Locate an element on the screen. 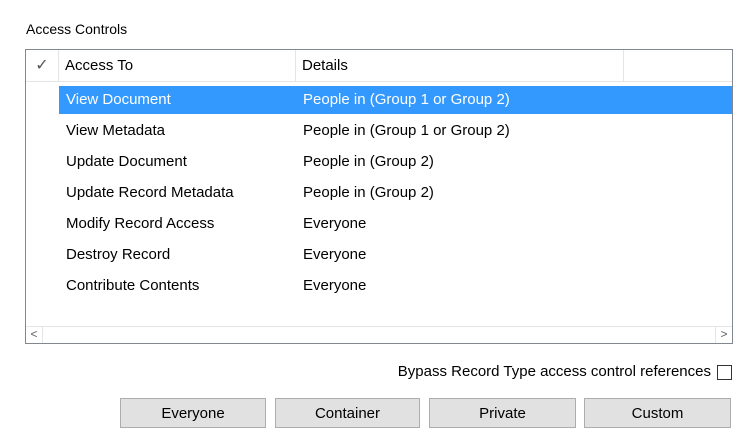  check-column-header: ✓ is located at coordinates (42, 65).